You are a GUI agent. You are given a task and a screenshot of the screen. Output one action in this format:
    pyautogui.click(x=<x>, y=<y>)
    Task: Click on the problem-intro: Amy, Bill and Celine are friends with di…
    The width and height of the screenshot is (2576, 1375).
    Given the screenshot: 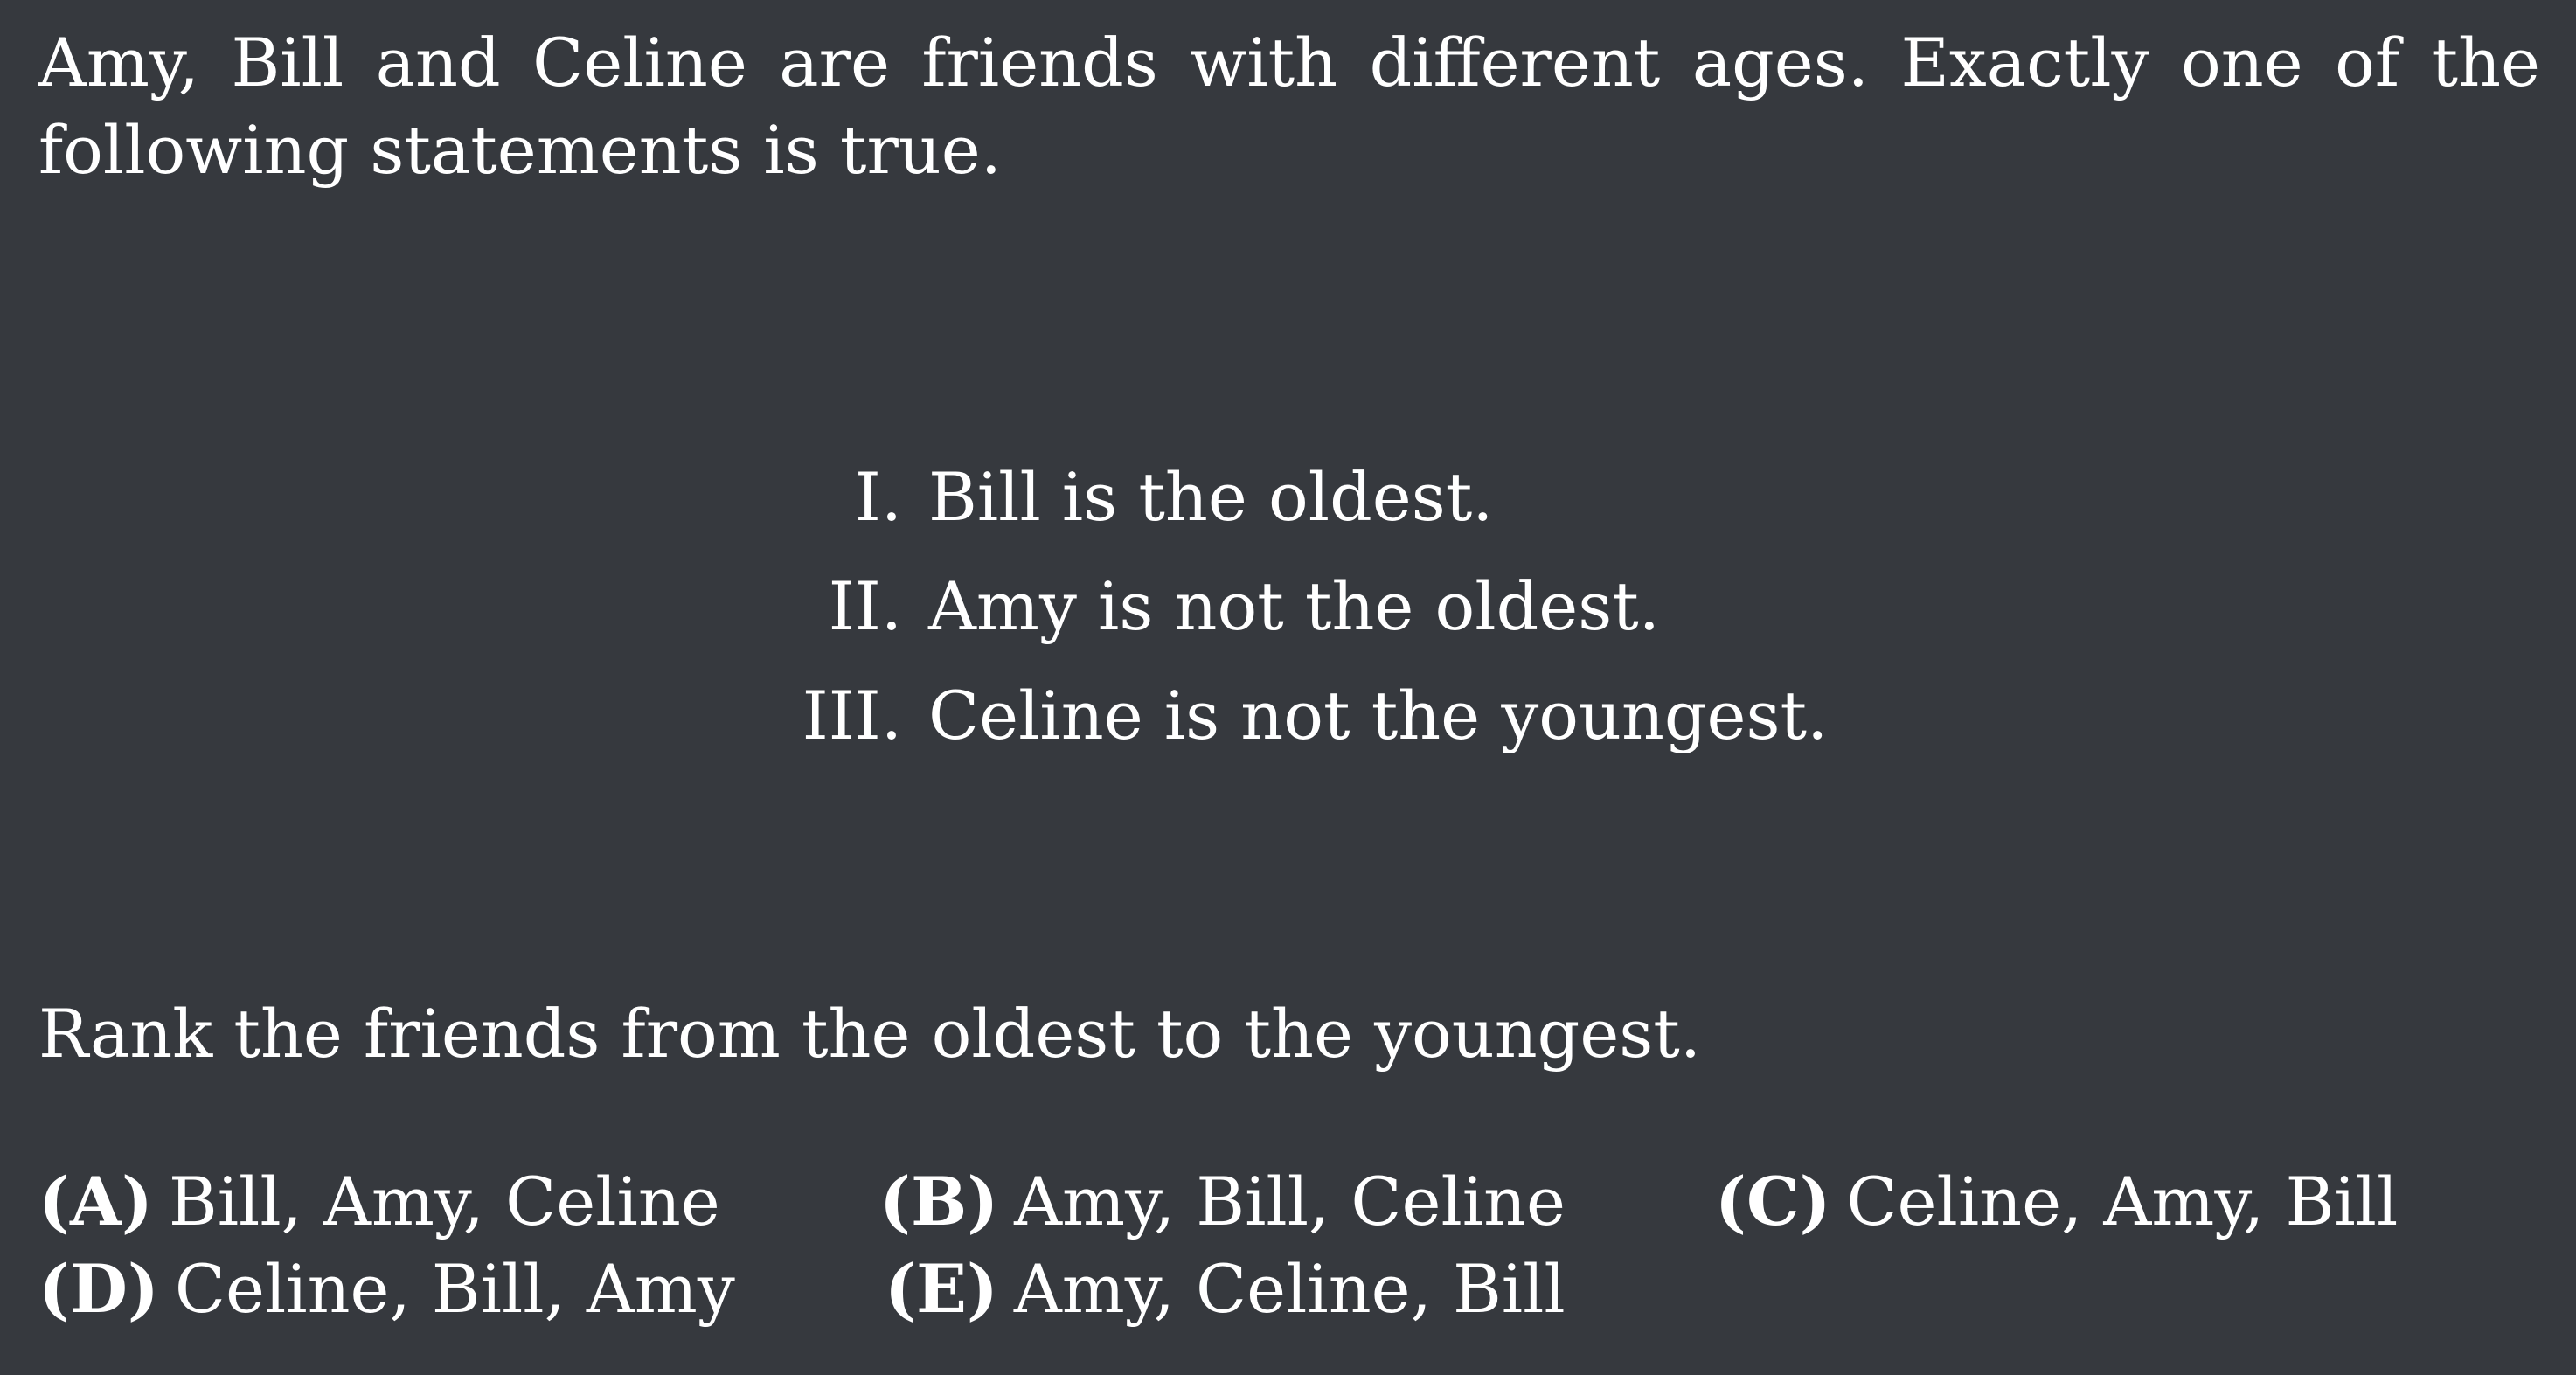 What is the action you would take?
    pyautogui.click(x=1289, y=106)
    